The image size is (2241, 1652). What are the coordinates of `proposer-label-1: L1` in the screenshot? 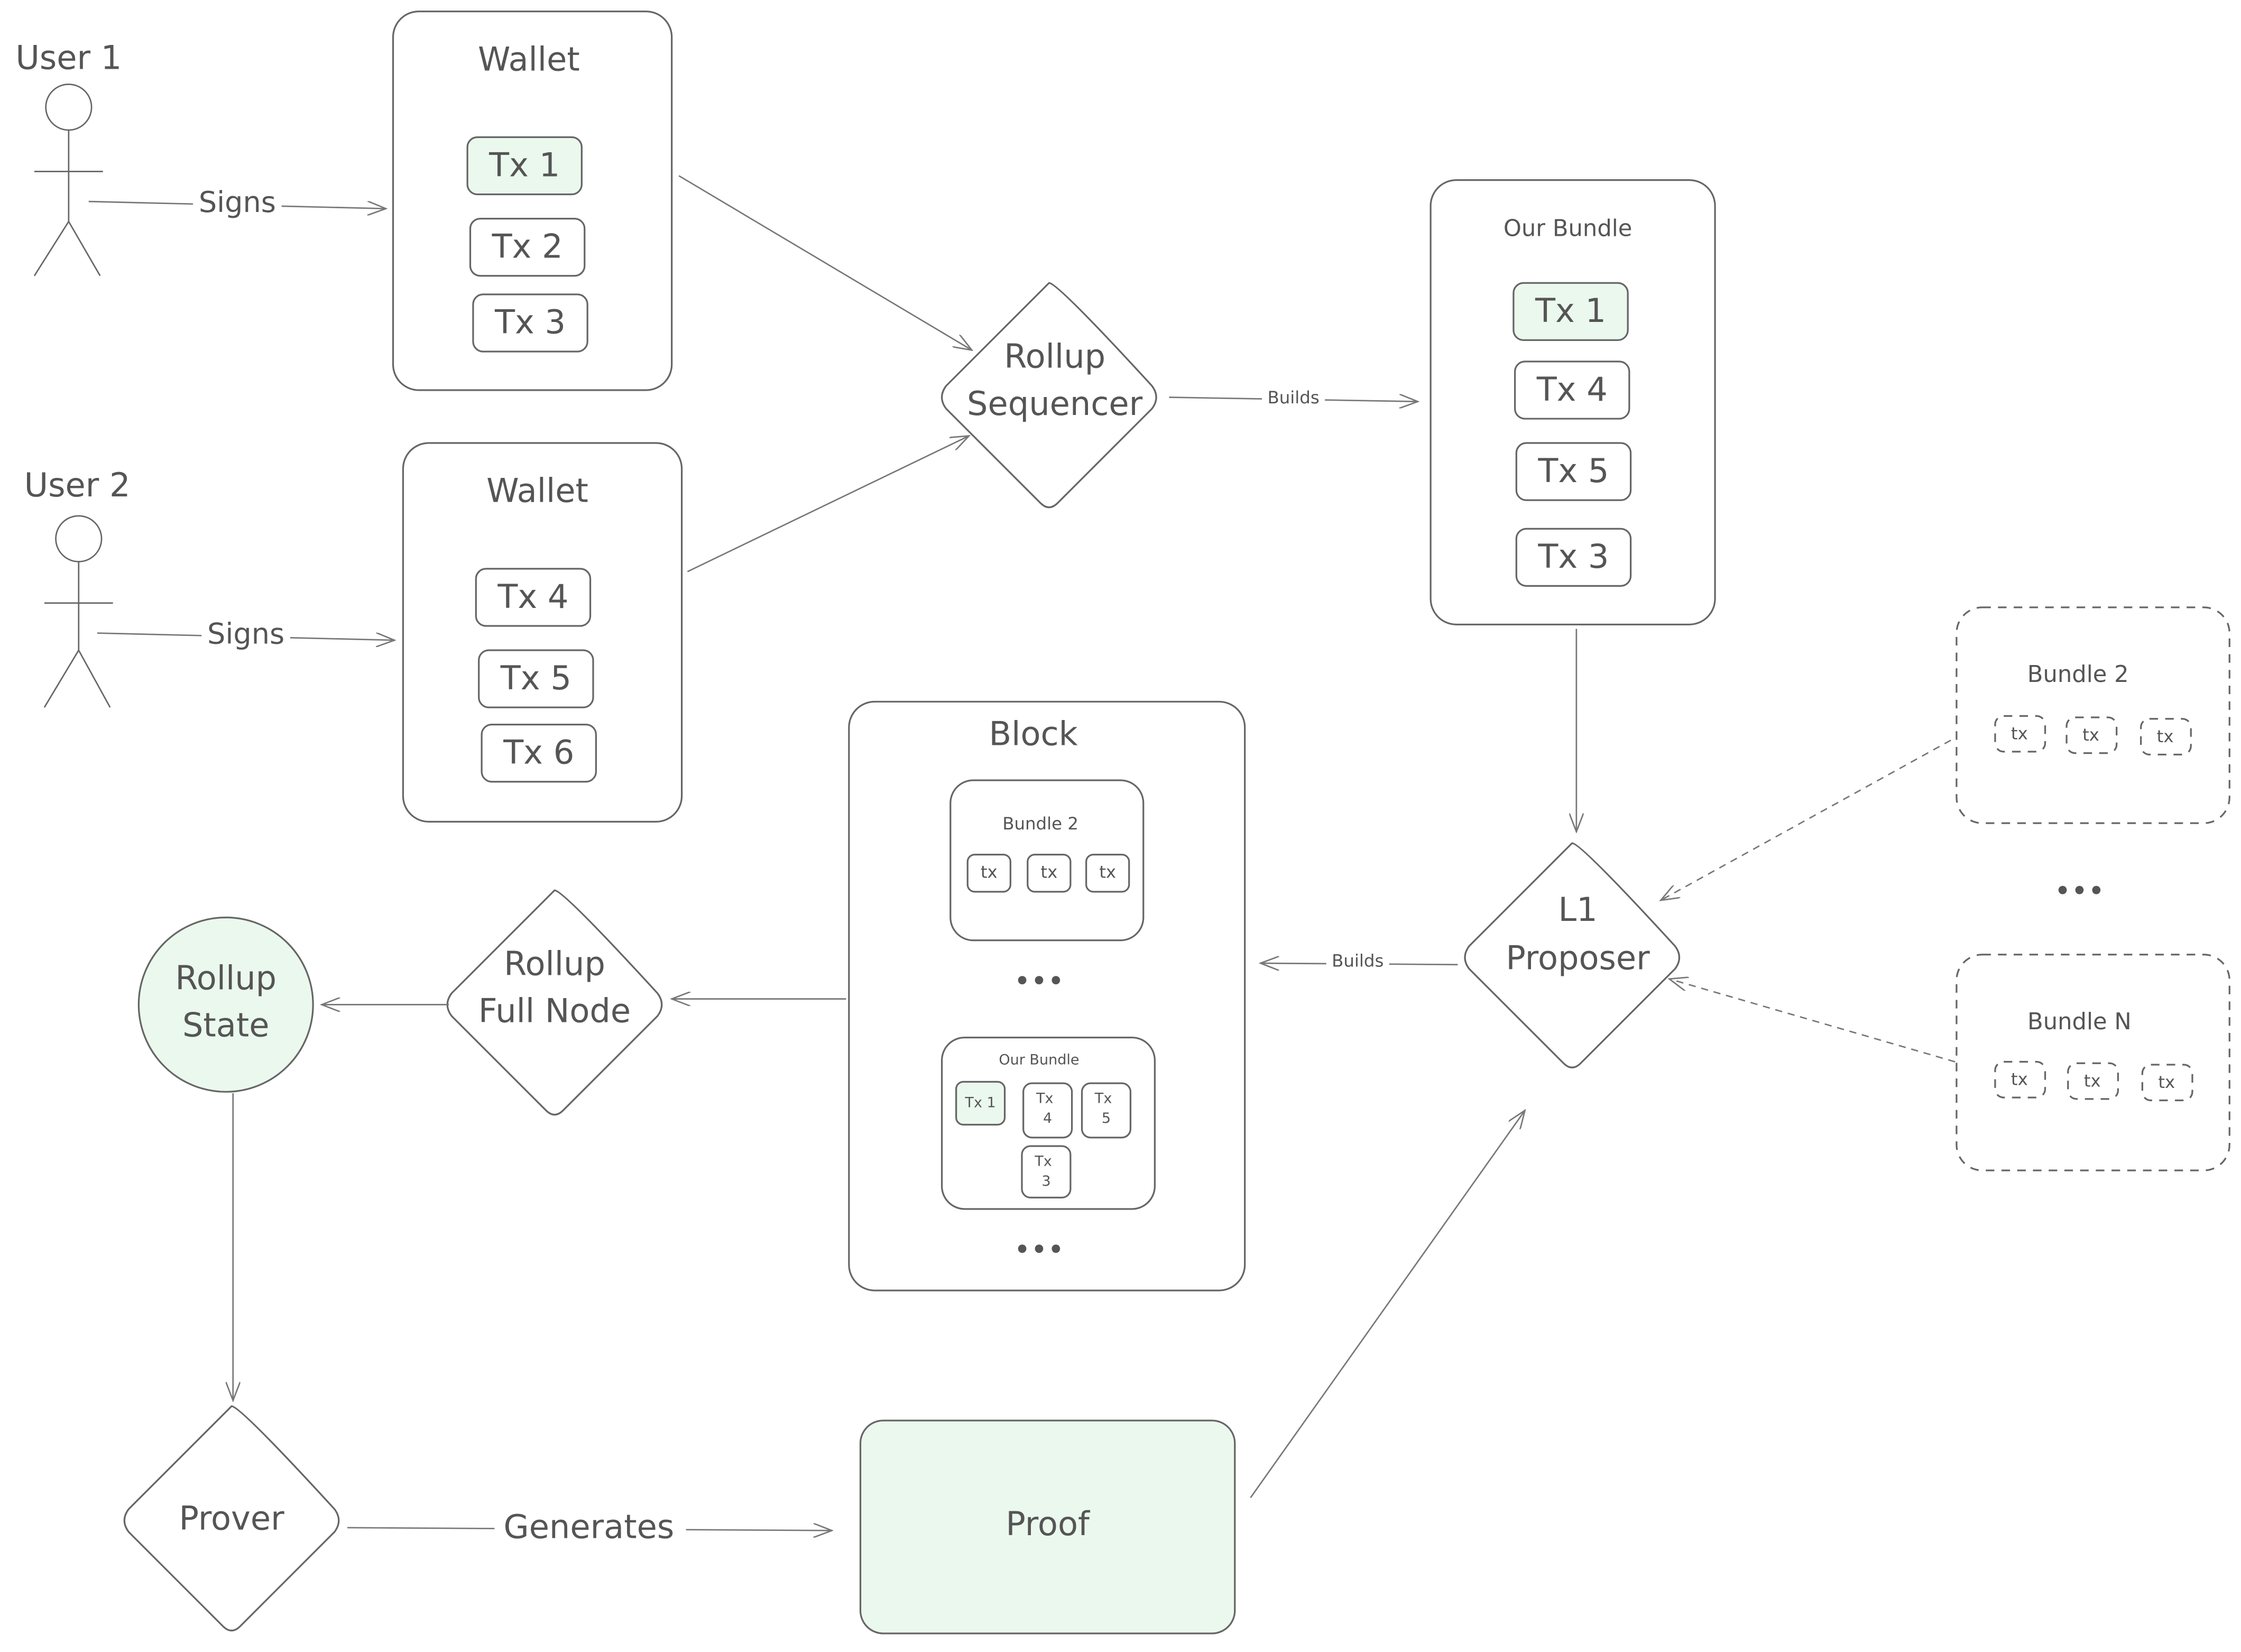 It's located at (1577, 909).